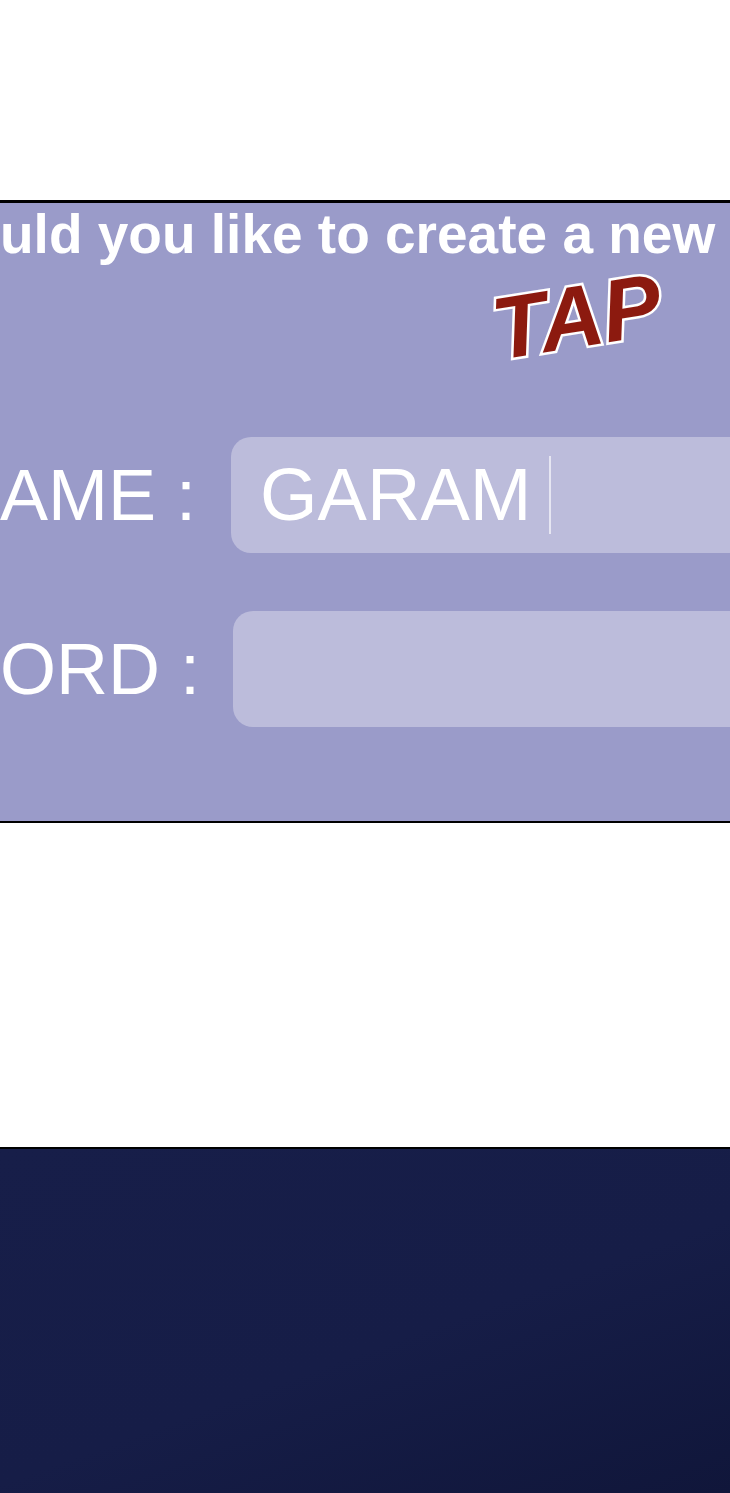  What do you see at coordinates (480, 495) in the screenshot?
I see `input-field: GARAM` at bounding box center [480, 495].